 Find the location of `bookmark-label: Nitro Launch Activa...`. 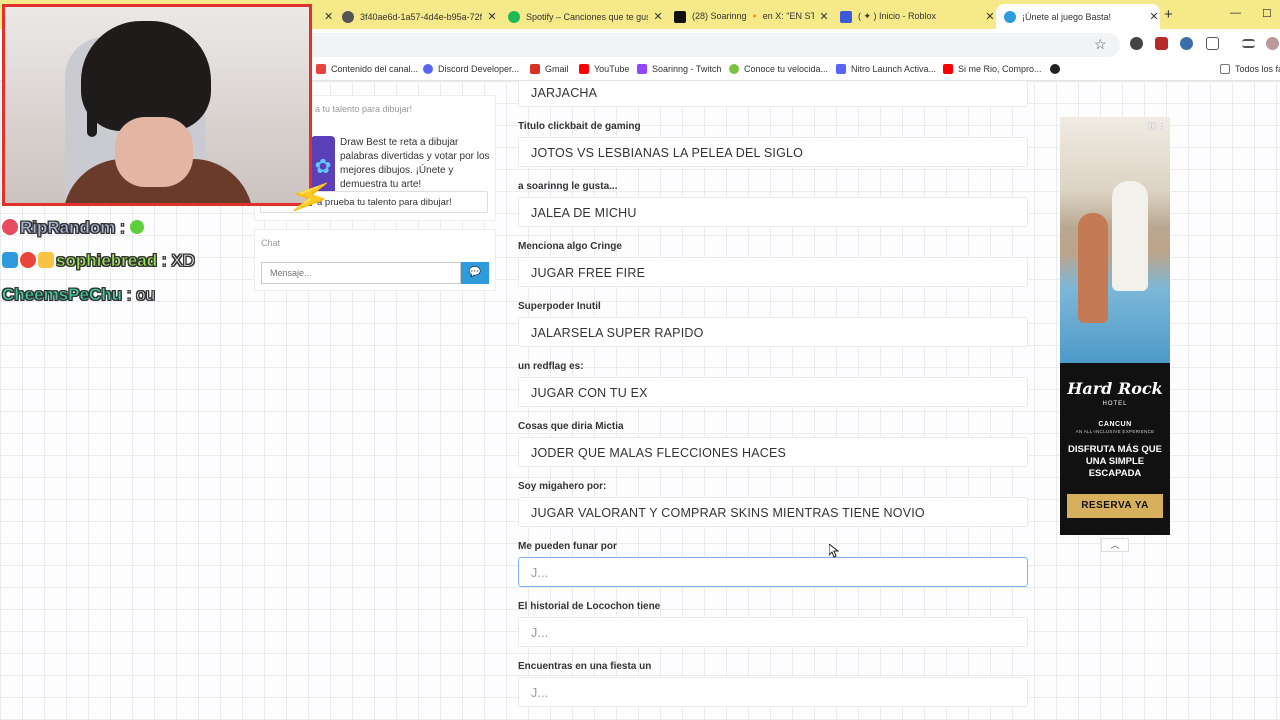

bookmark-label: Nitro Launch Activa... is located at coordinates (894, 69).